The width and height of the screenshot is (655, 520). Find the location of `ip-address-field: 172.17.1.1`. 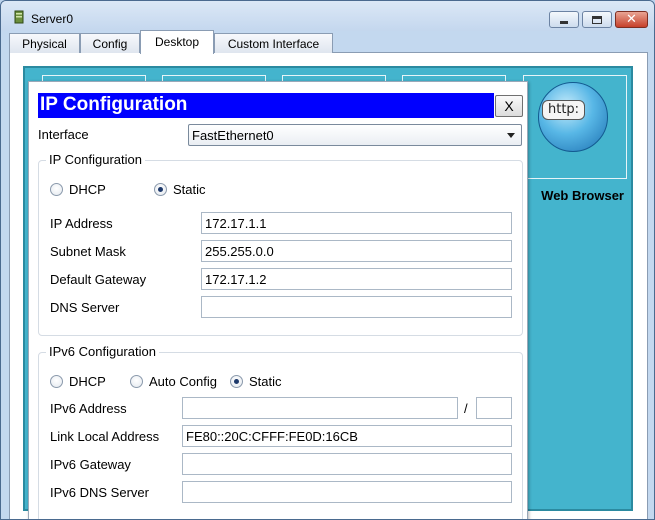

ip-address-field: 172.17.1.1 is located at coordinates (356, 223).